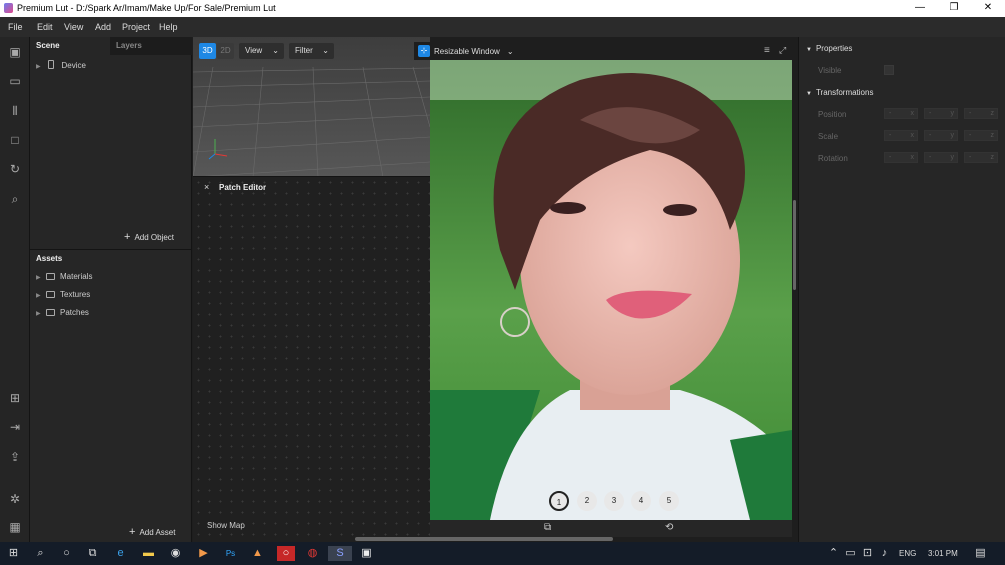  What do you see at coordinates (226, 525) in the screenshot?
I see `show-map-button: Show Map` at bounding box center [226, 525].